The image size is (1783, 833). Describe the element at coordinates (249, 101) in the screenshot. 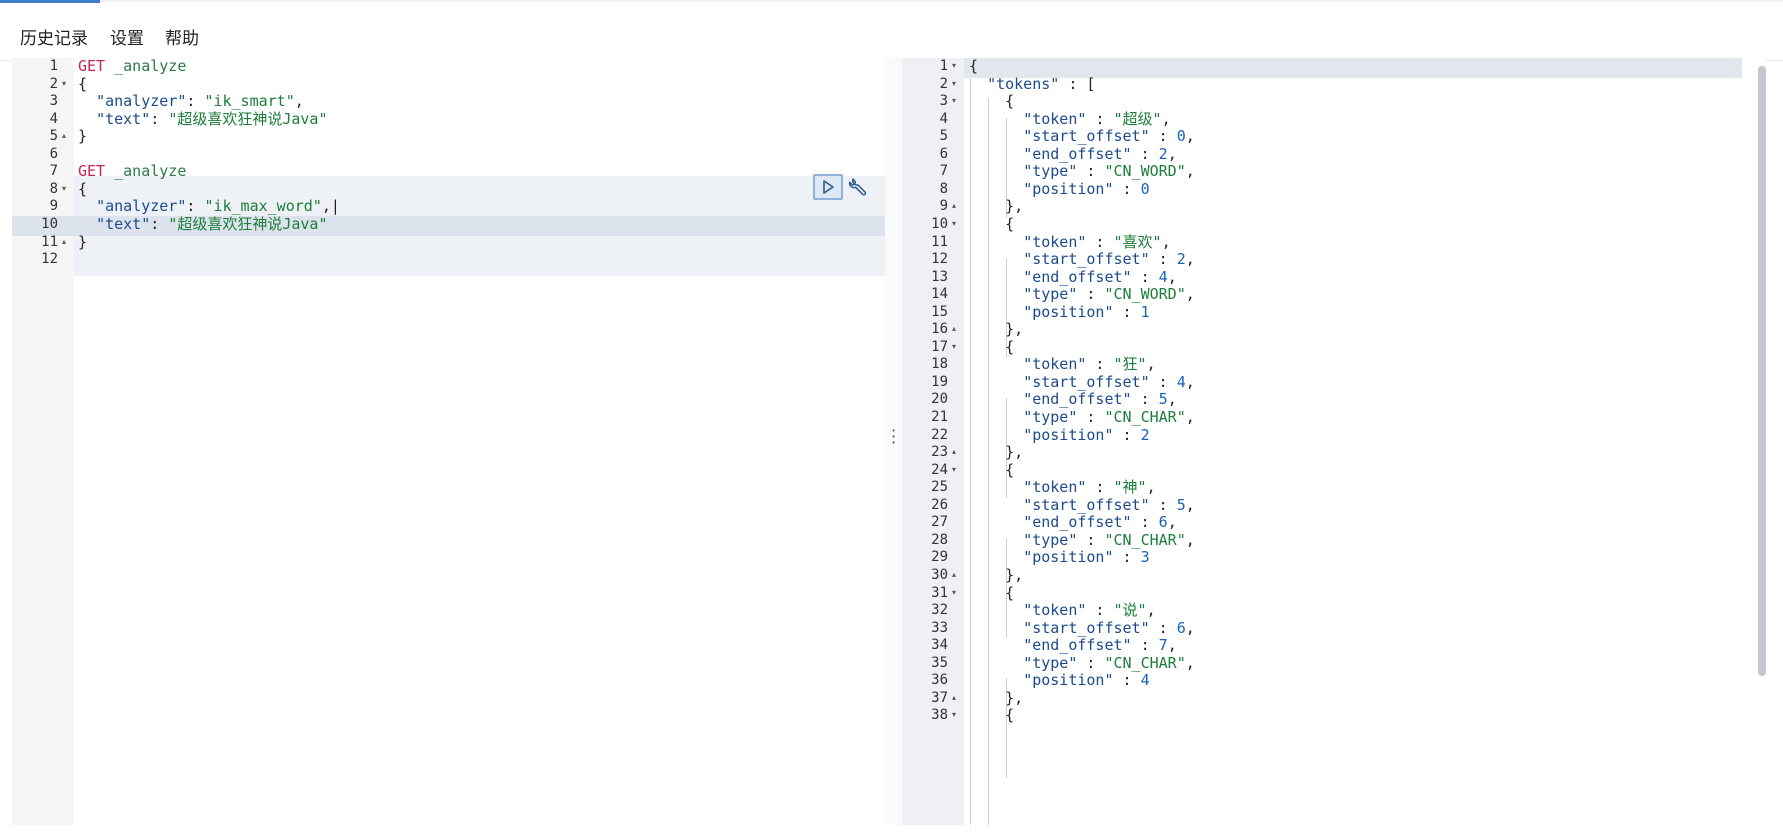

I see `code-token: "ik_smart"` at that location.